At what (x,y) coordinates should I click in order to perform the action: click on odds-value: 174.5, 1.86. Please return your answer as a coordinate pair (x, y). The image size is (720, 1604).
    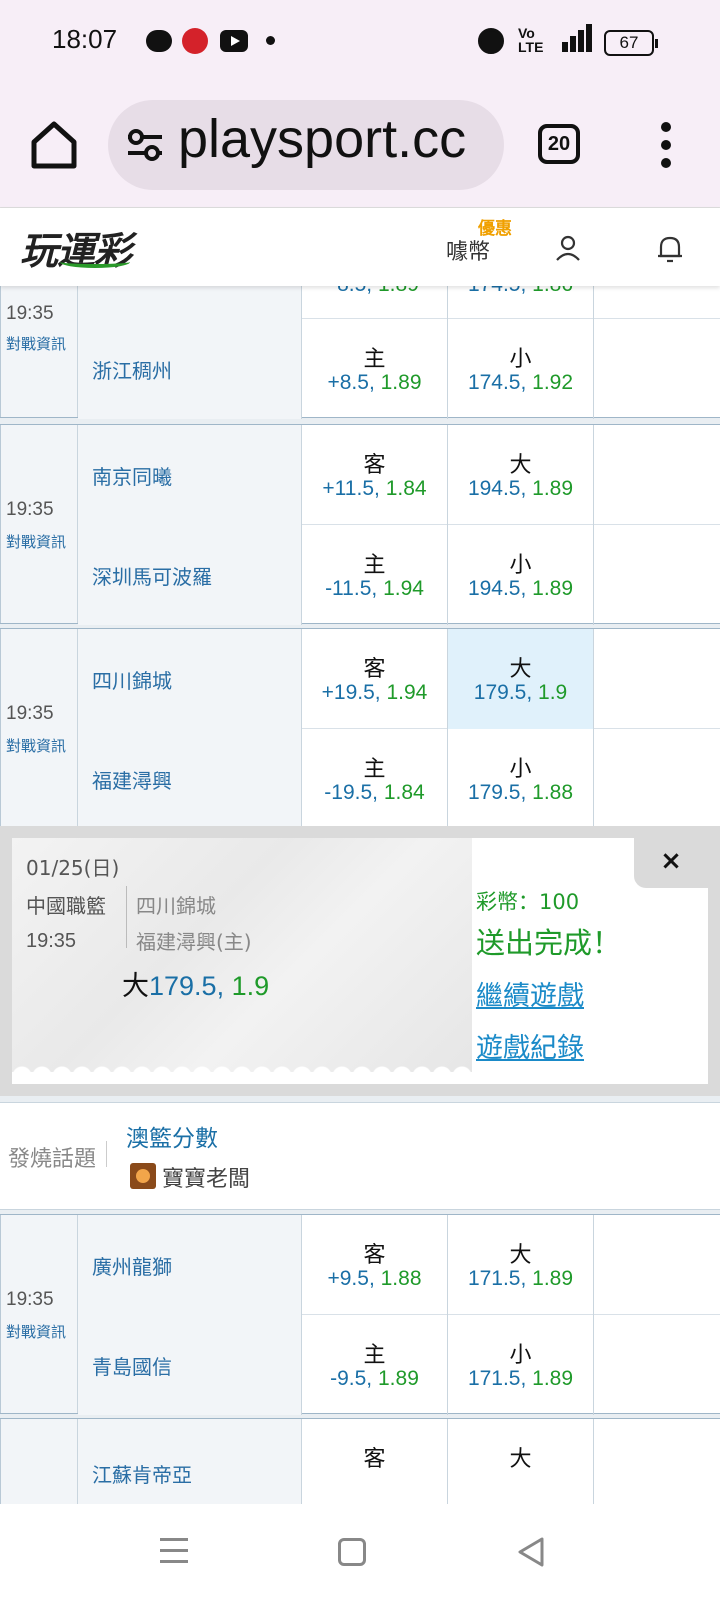
    Looking at the image, I should click on (520, 291).